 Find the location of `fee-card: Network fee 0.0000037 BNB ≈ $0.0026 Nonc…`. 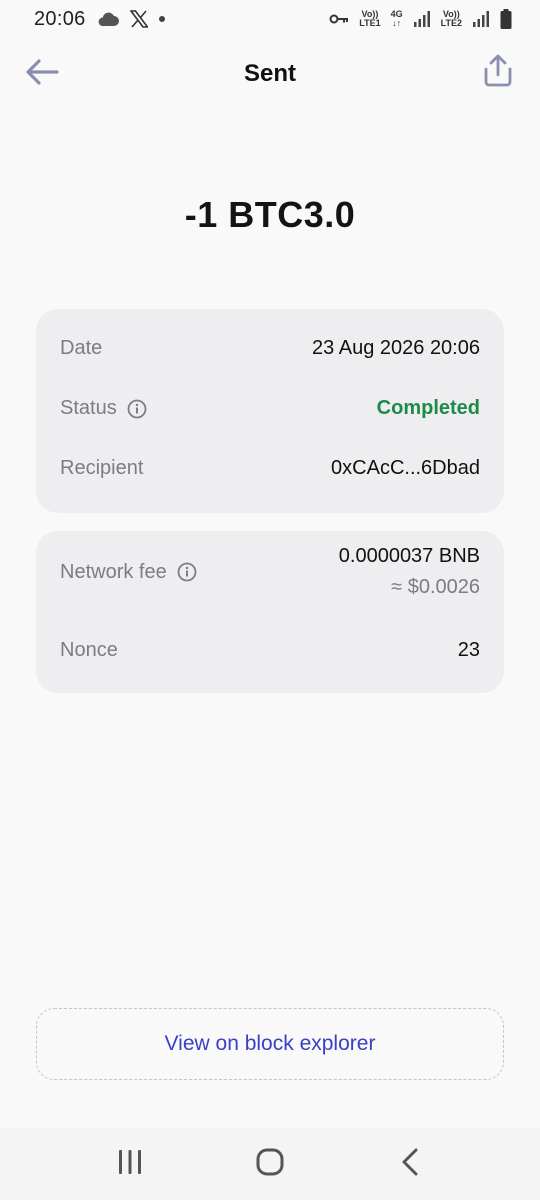

fee-card: Network fee 0.0000037 BNB ≈ $0.0026 Nonc… is located at coordinates (270, 612).